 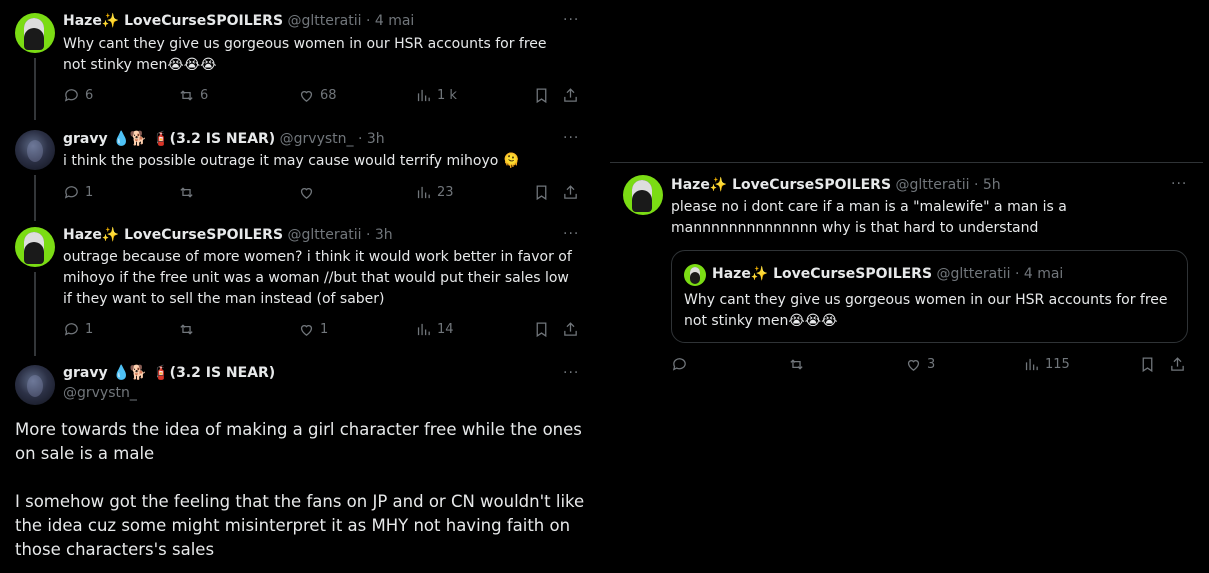 I want to click on view-count: 1 k, so click(x=447, y=95).